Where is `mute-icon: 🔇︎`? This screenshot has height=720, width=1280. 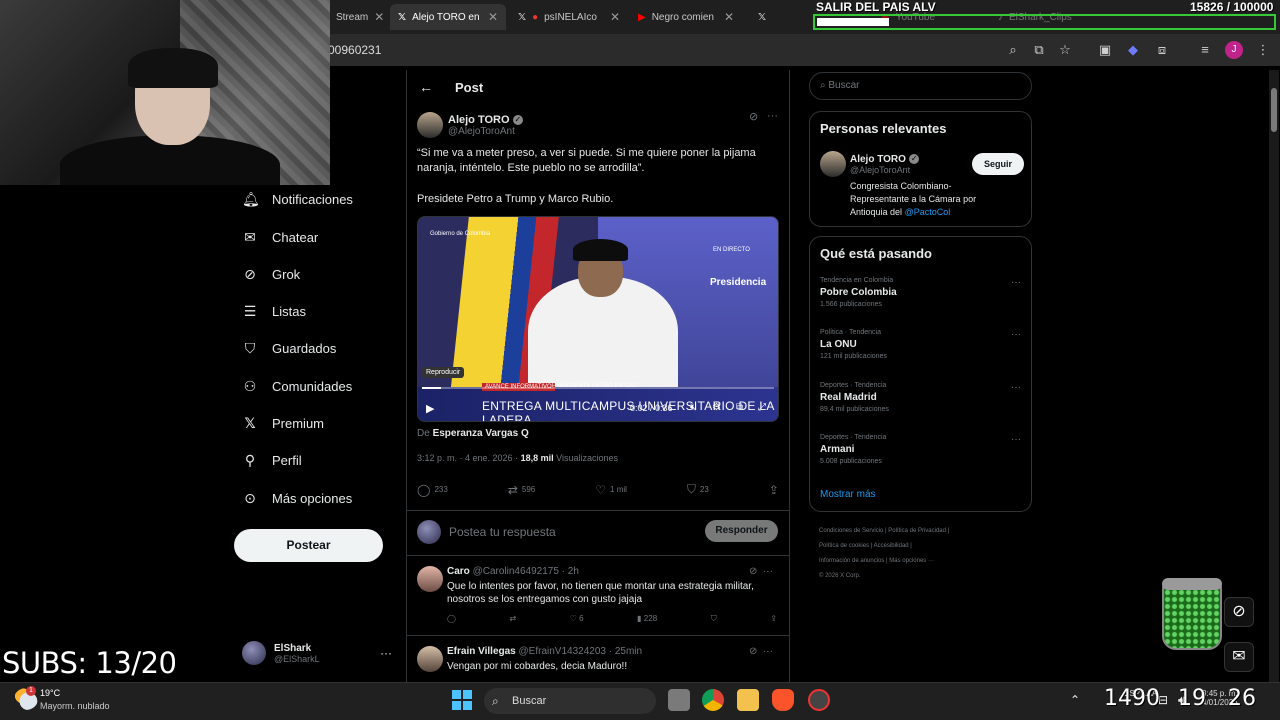
mute-icon: 🔇︎ is located at coordinates (693, 407).